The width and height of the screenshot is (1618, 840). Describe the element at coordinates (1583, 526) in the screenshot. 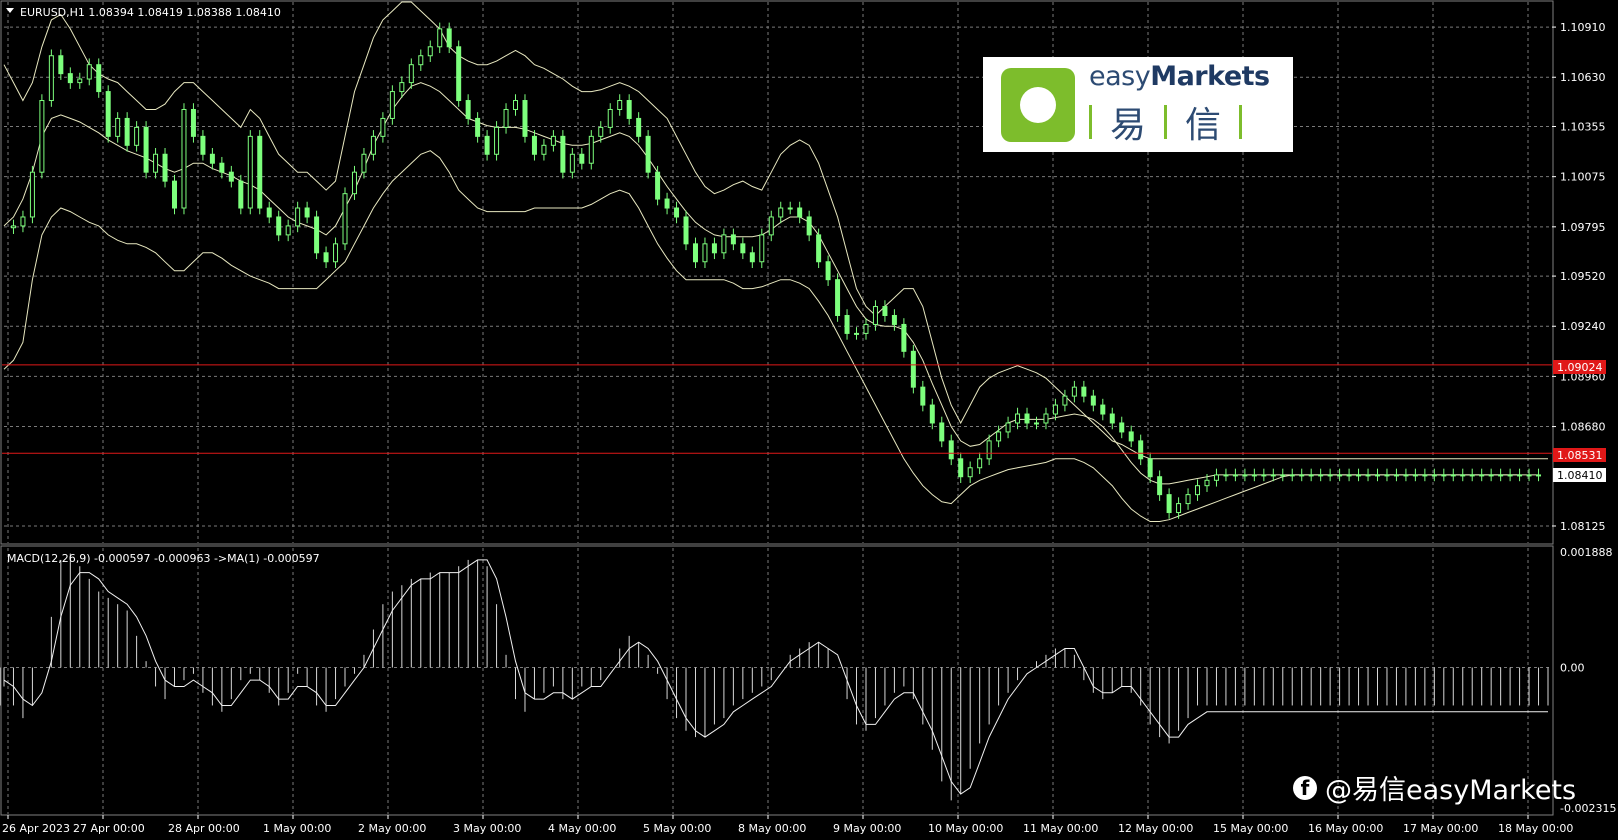

I see `price-tick-label: 1.08125` at that location.